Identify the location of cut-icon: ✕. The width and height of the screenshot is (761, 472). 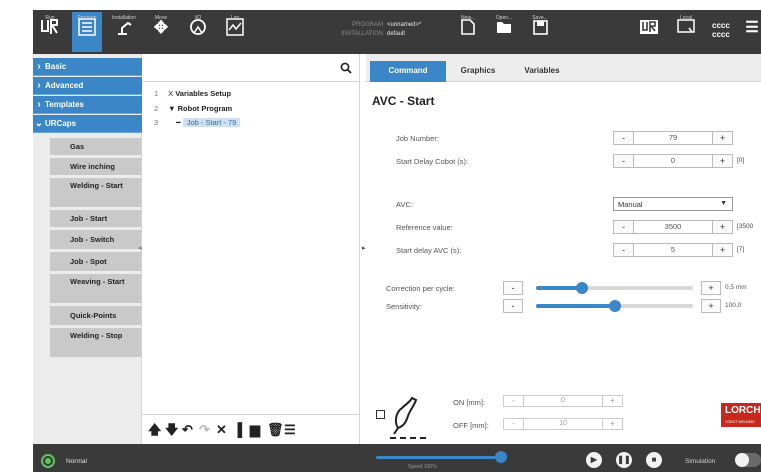
(221, 429).